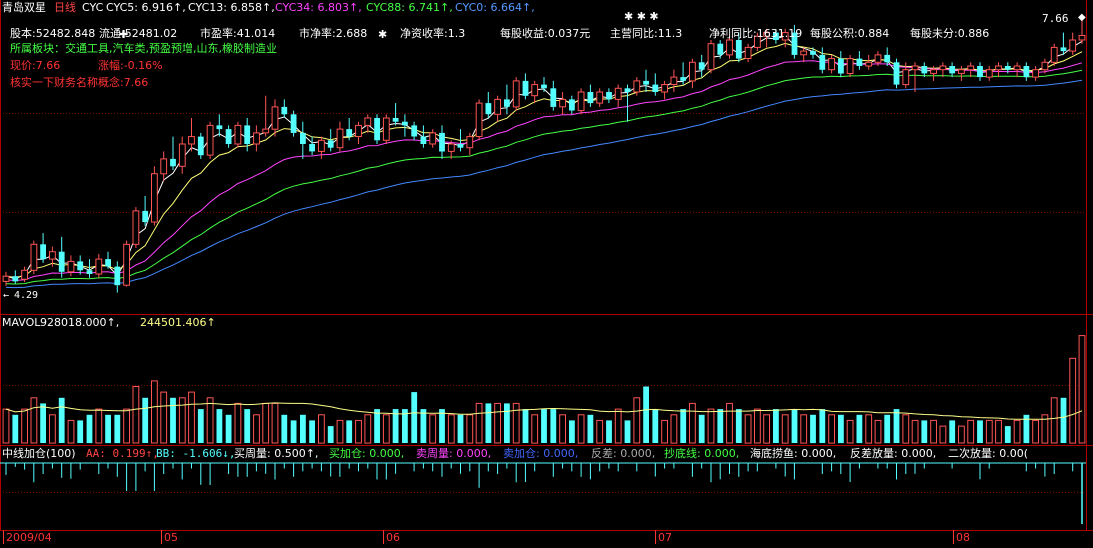 The height and width of the screenshot is (548, 1093). What do you see at coordinates (65, 7) in the screenshot?
I see `period-label: 日线` at bounding box center [65, 7].